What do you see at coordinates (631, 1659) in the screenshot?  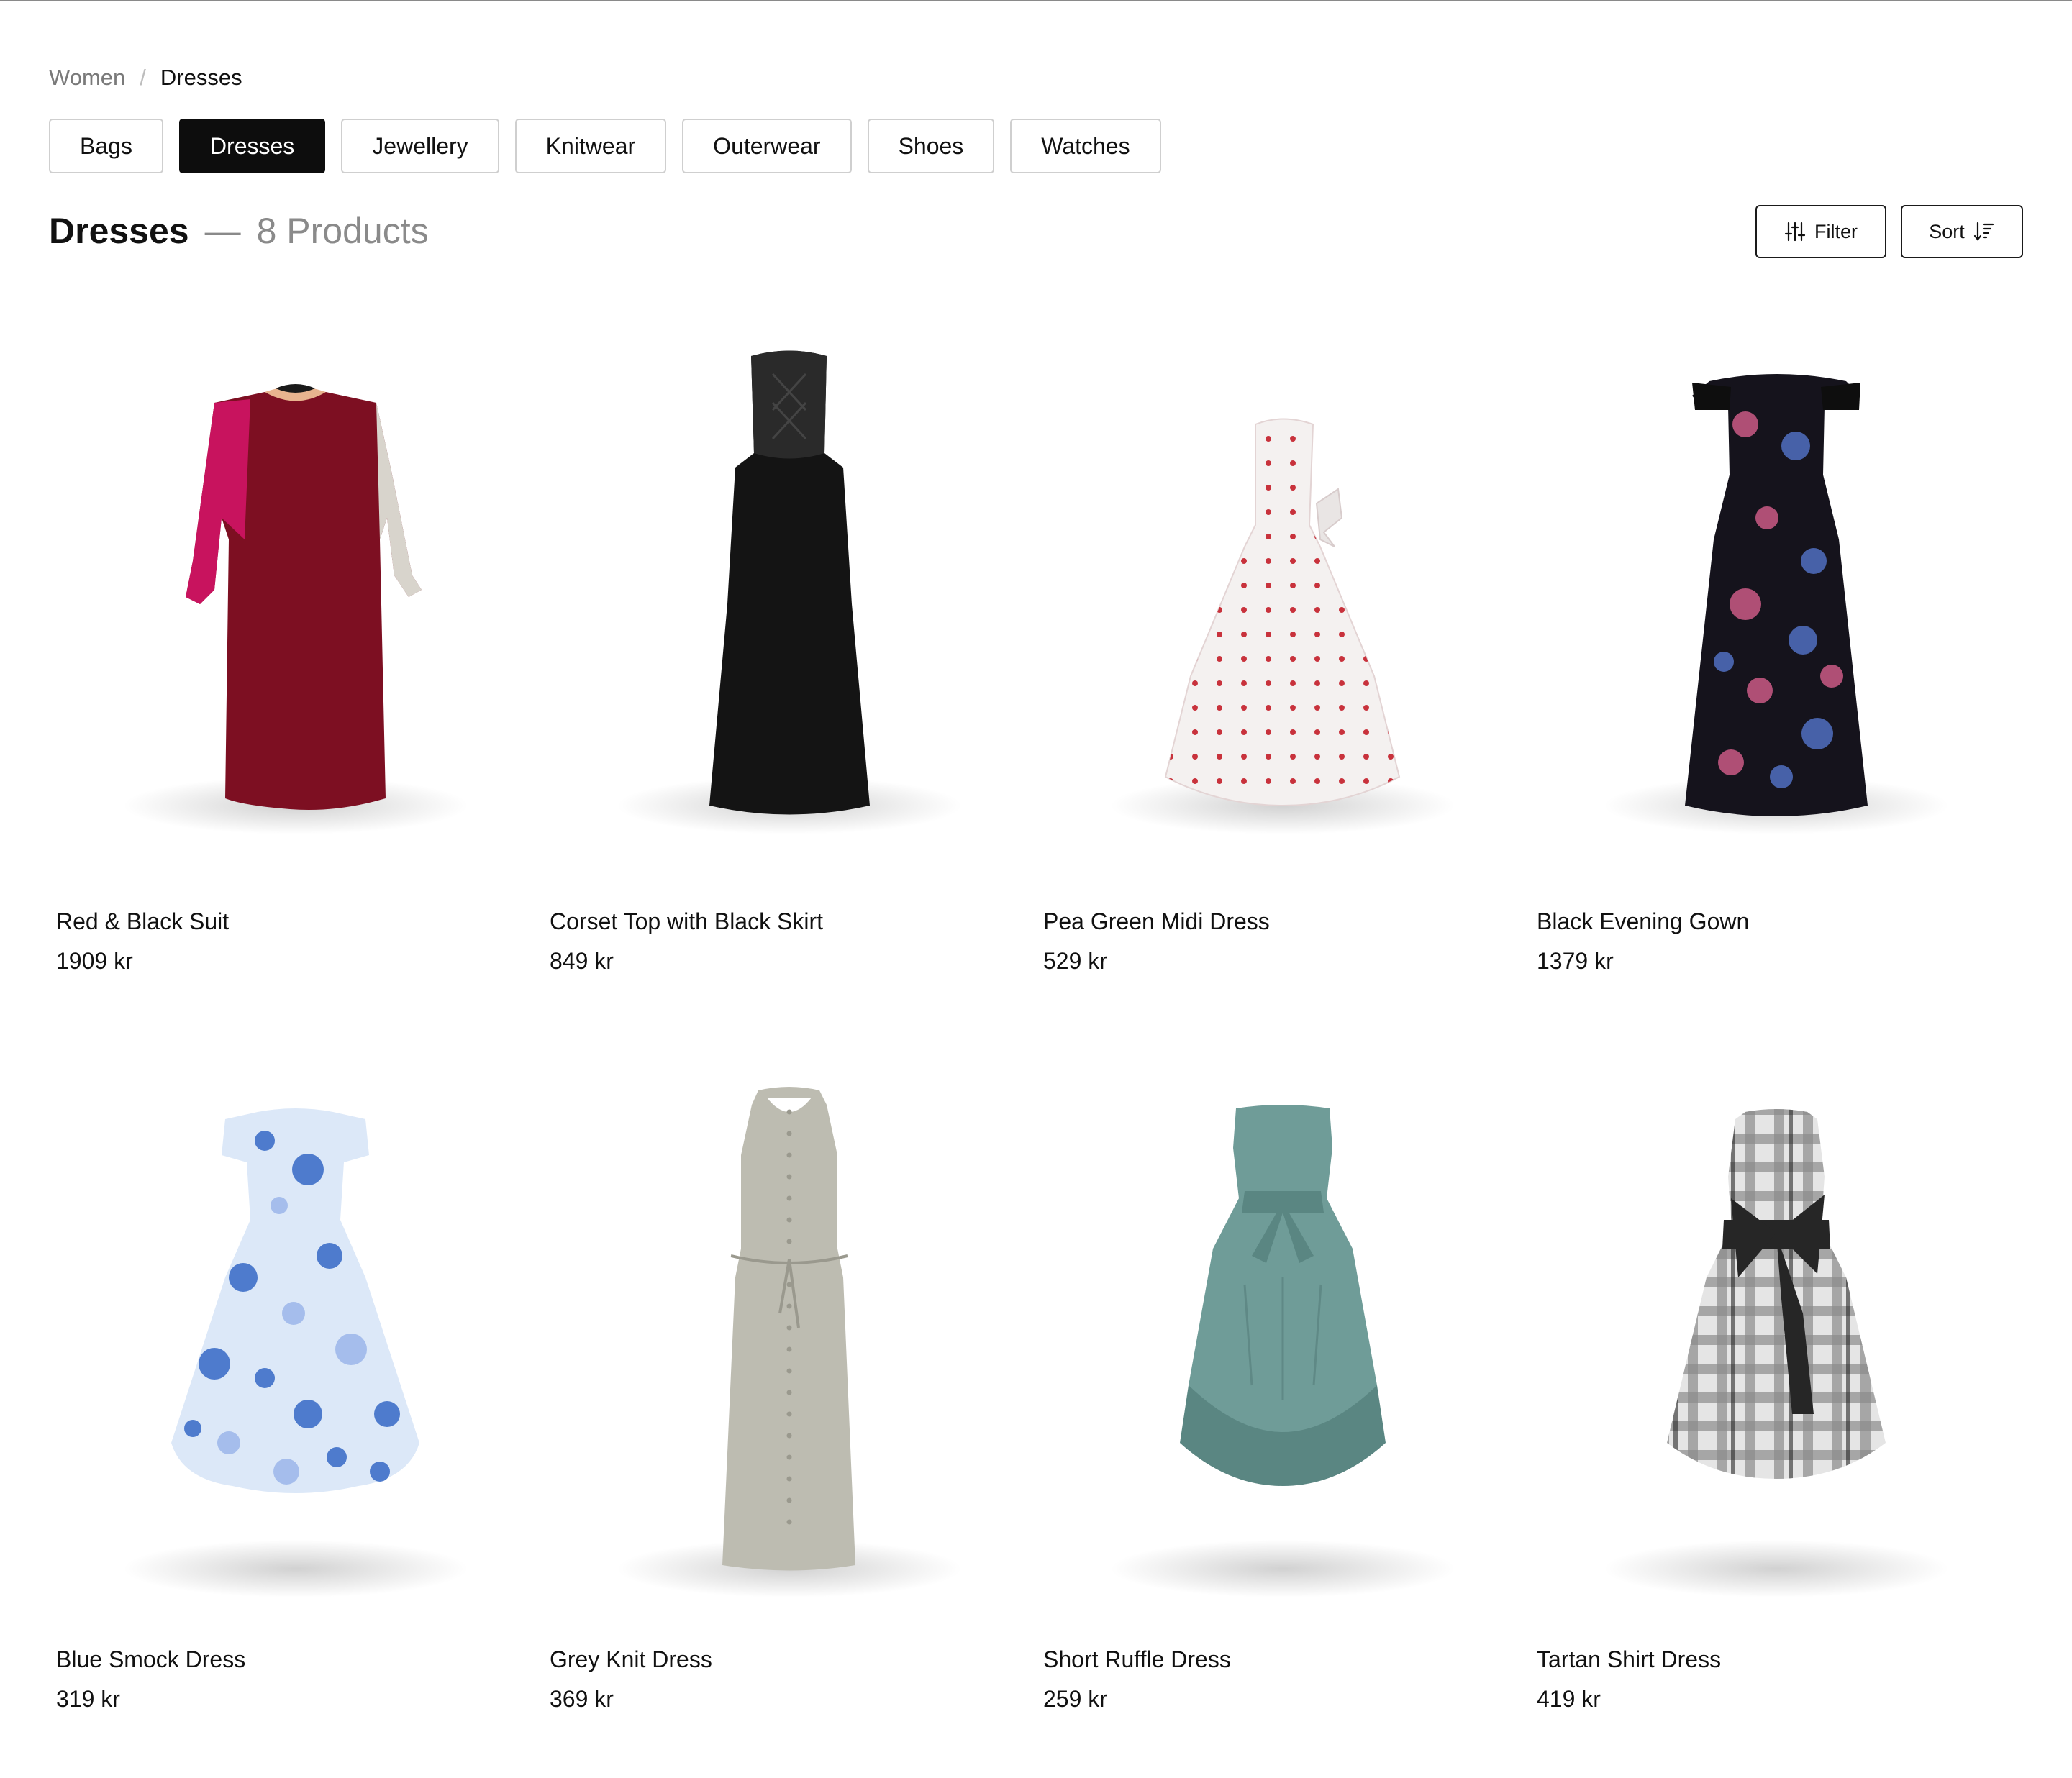 I see `product-name: Grey Knit Dress` at bounding box center [631, 1659].